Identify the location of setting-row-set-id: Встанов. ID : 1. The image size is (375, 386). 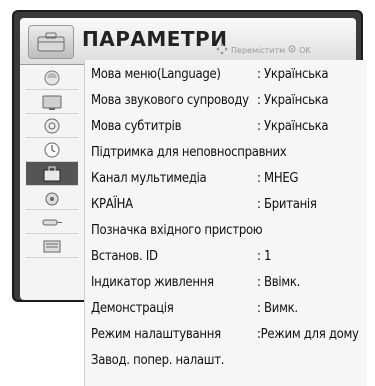
(181, 256).